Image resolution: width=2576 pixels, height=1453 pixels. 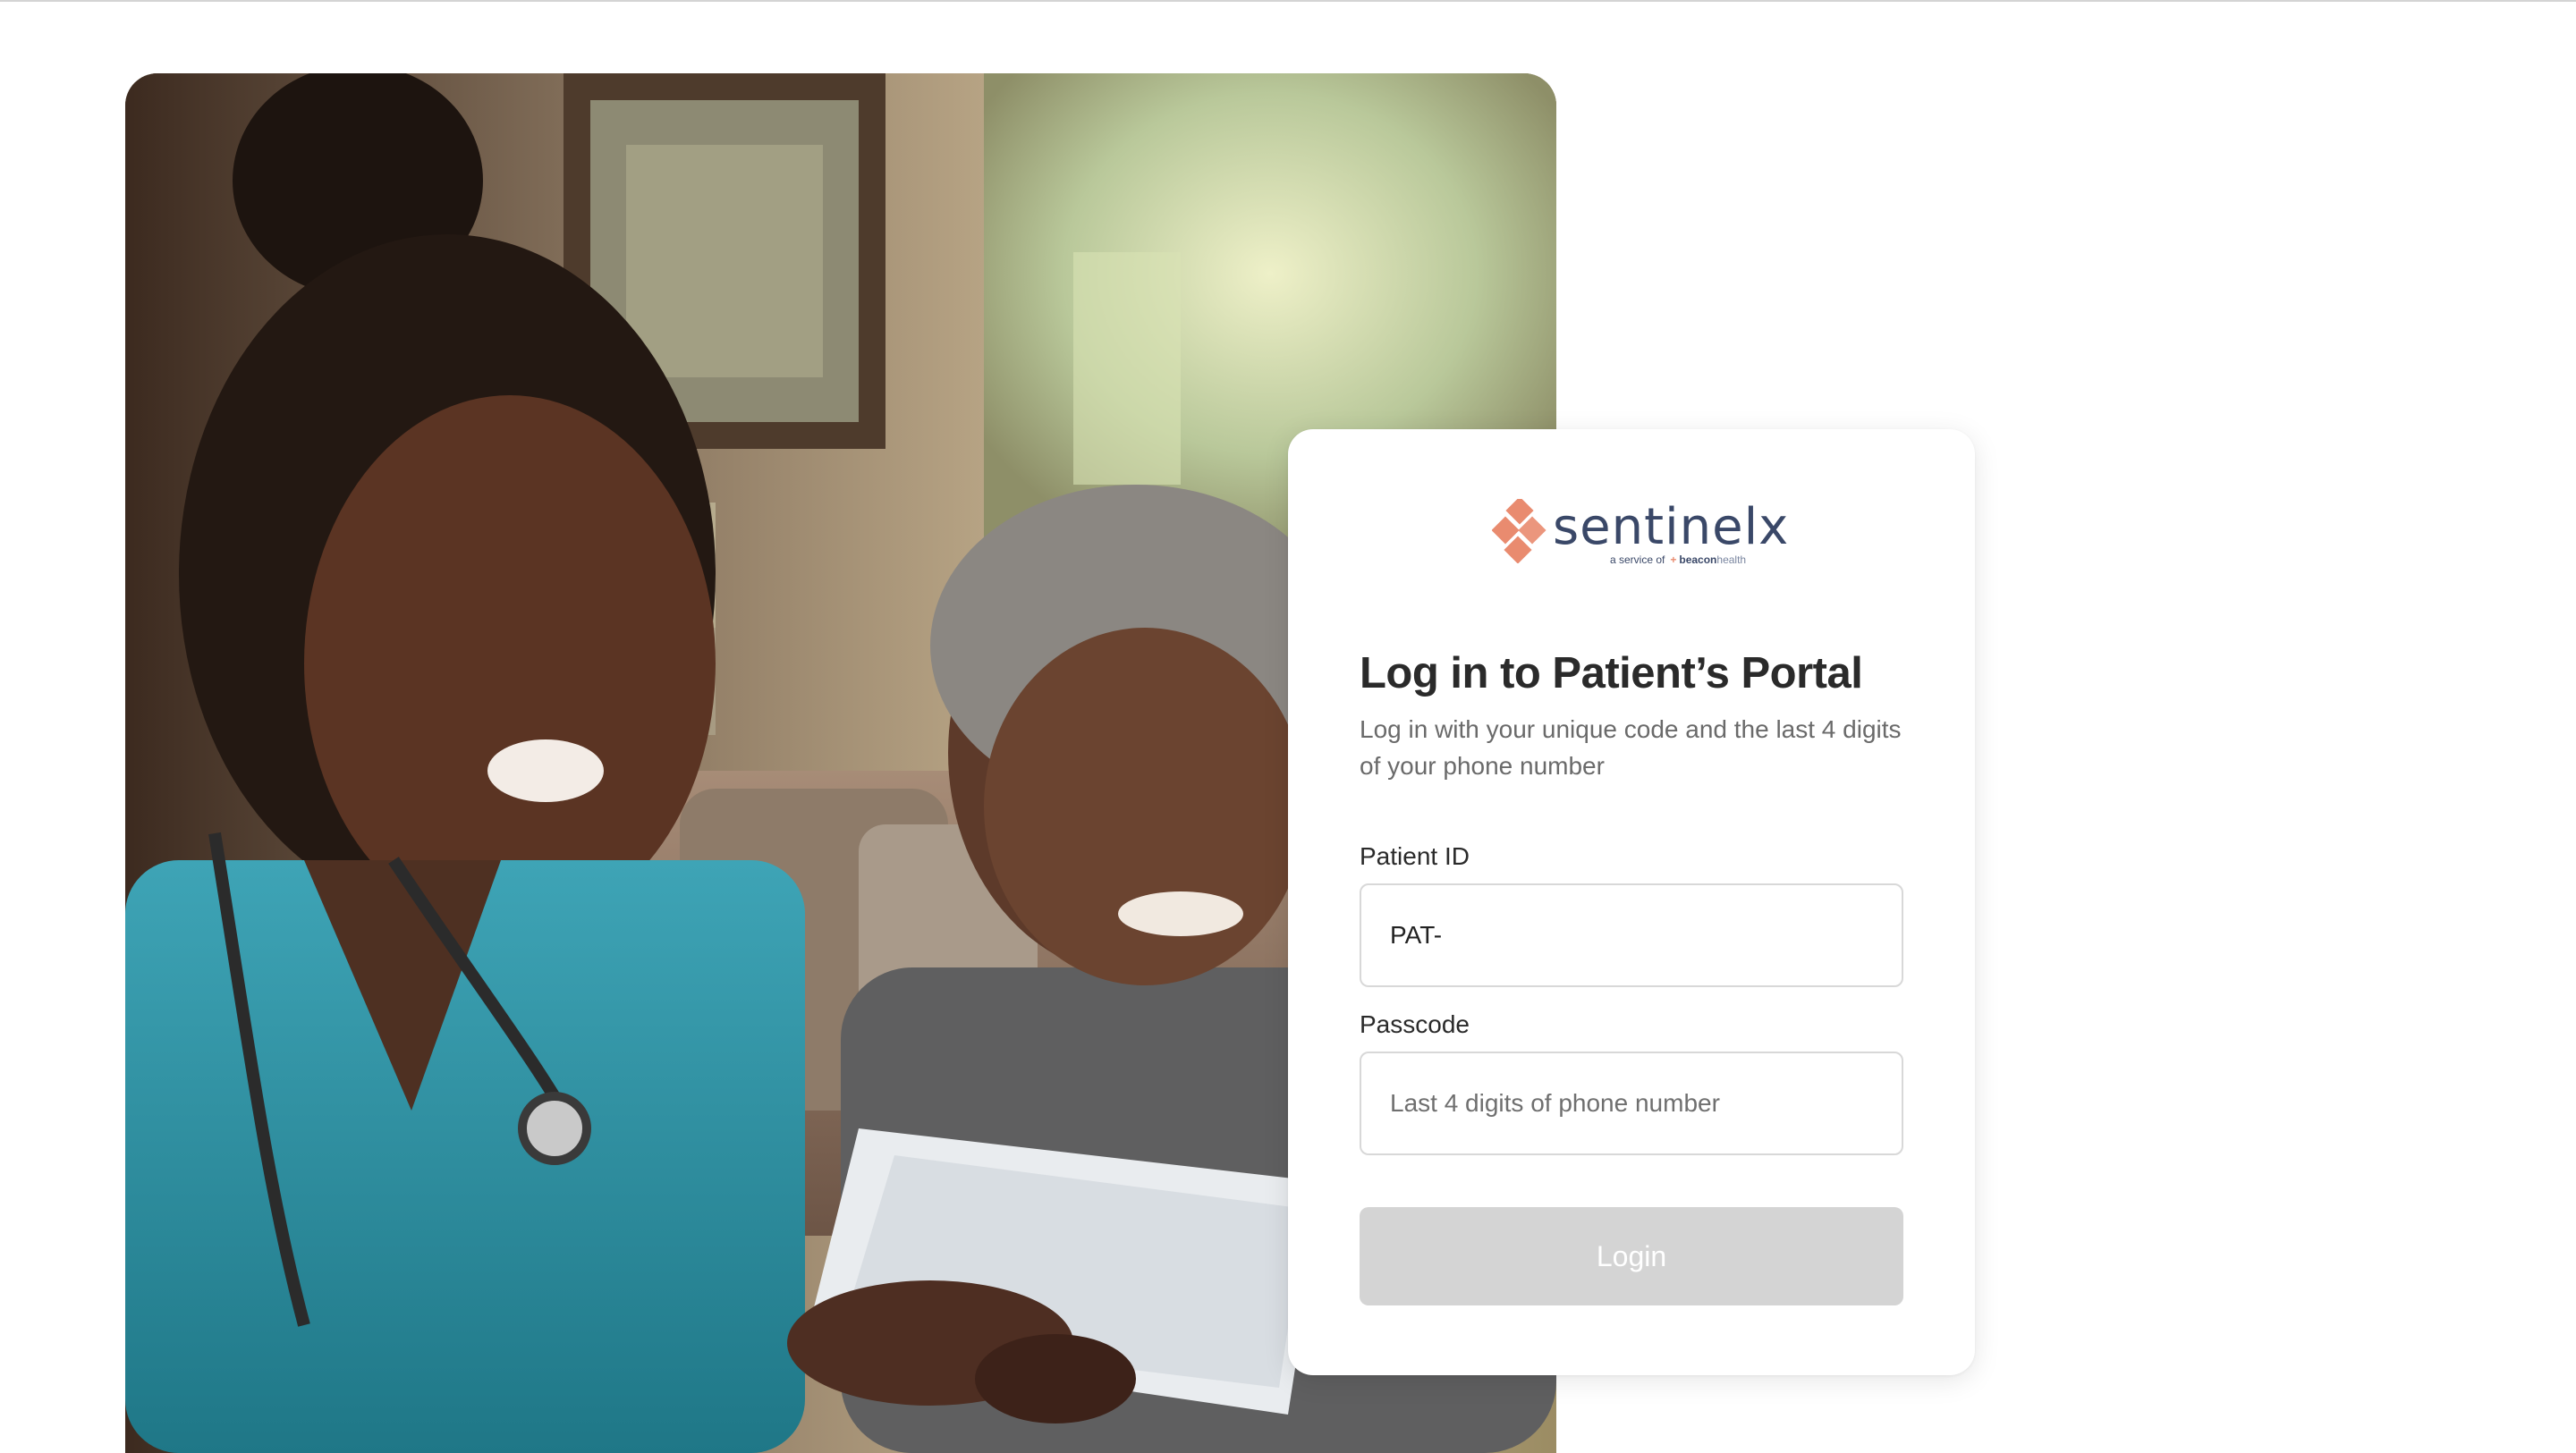 What do you see at coordinates (1731, 559) in the screenshot?
I see `parent-brand-light: health` at bounding box center [1731, 559].